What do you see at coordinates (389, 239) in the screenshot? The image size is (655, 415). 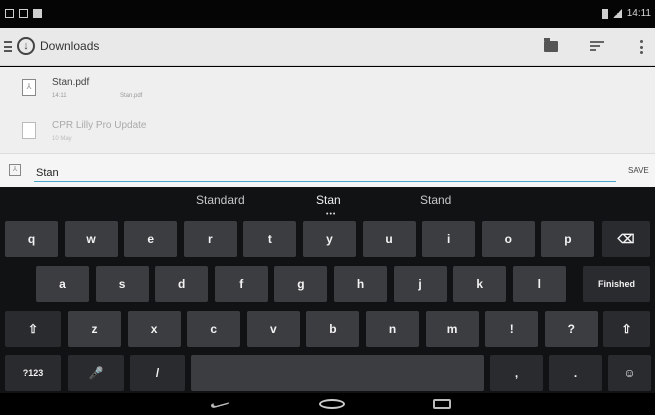 I see `key-u: u` at bounding box center [389, 239].